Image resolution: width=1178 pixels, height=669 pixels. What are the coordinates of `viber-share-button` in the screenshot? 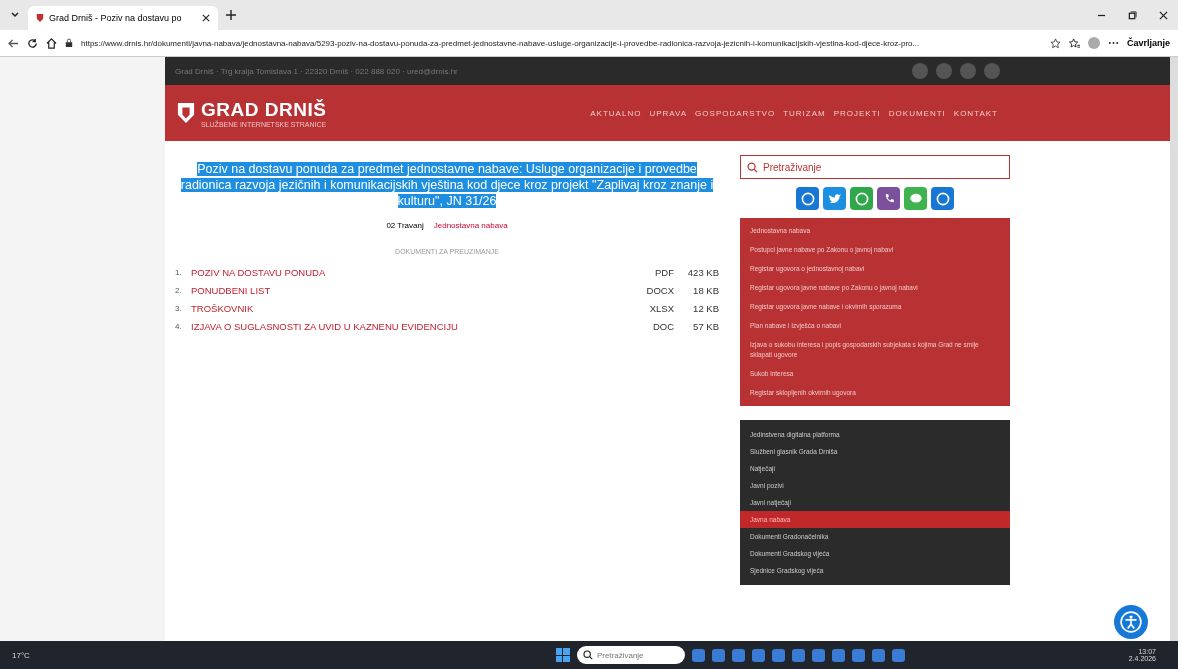 It's located at (888, 198).